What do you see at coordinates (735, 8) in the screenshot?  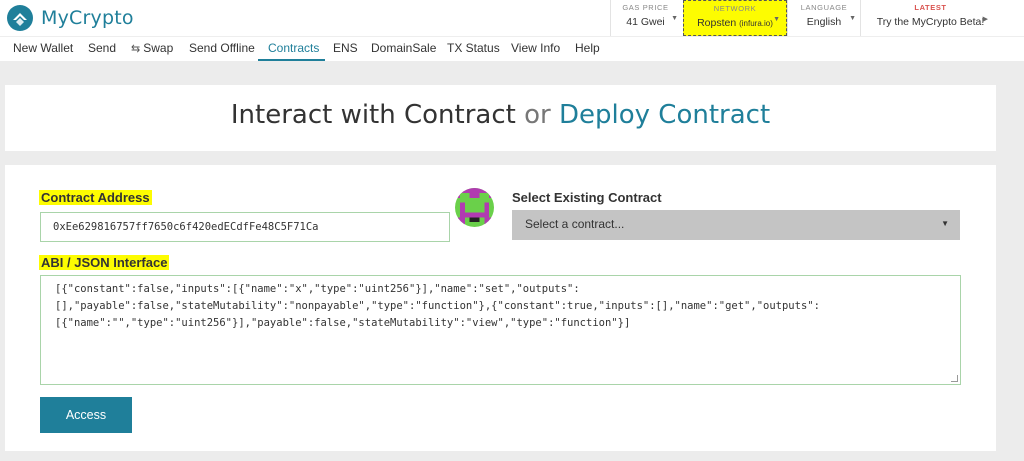 I see `network-label: NETWORK` at bounding box center [735, 8].